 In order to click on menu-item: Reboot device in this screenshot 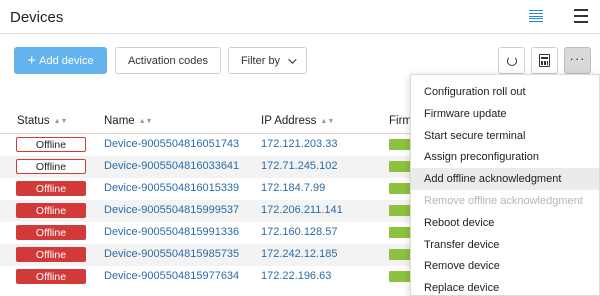, I will do `click(505, 223)`.